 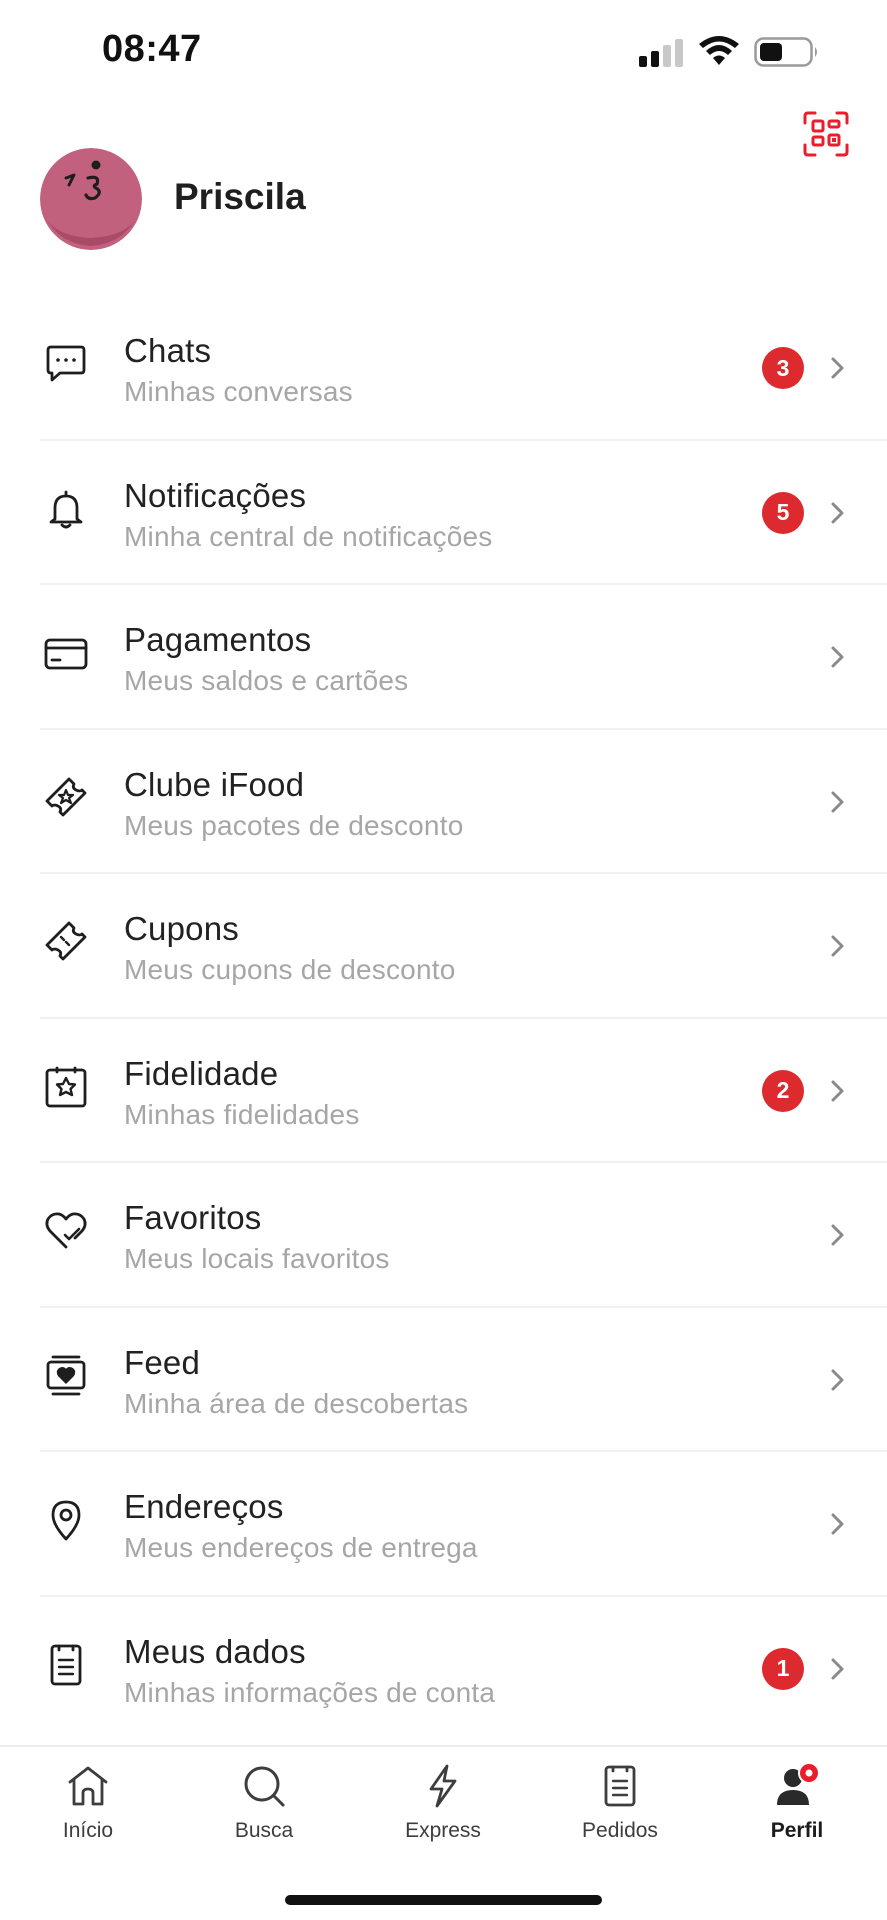 What do you see at coordinates (443, 802) in the screenshot?
I see `menu-item-clube-ifood: Clube iFood Meus pacotes de desconto` at bounding box center [443, 802].